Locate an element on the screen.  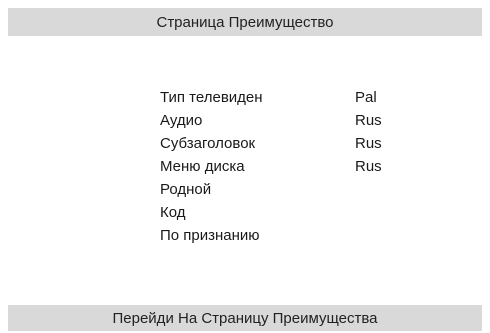
menu-item-label: Субзаголовок is located at coordinates (208, 143).